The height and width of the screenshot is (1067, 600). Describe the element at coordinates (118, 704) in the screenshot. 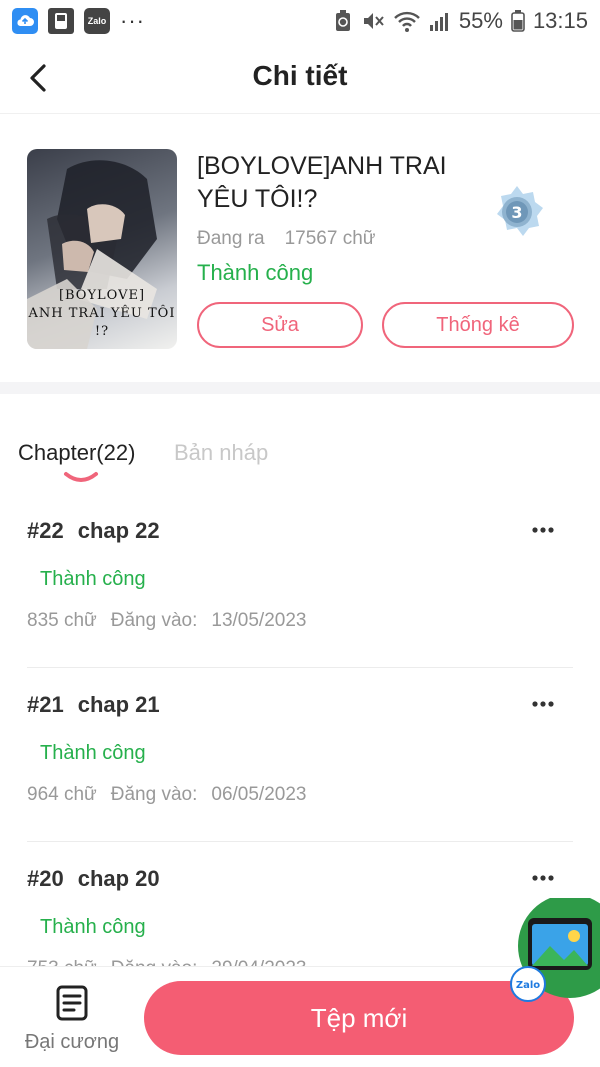

I see `chapter-name: chap 21` at that location.